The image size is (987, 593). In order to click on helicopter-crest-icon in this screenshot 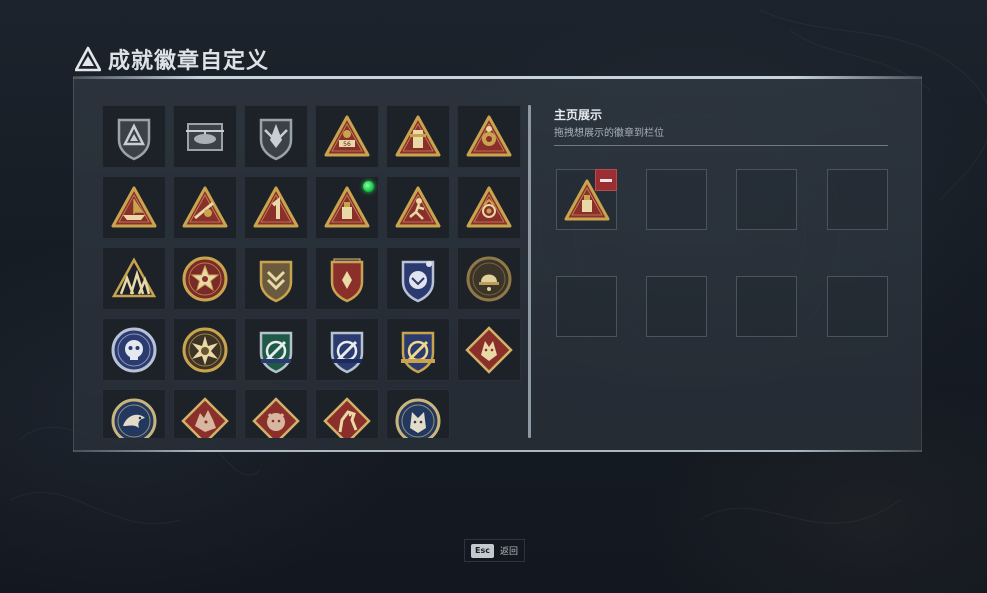, I will do `click(205, 136)`.